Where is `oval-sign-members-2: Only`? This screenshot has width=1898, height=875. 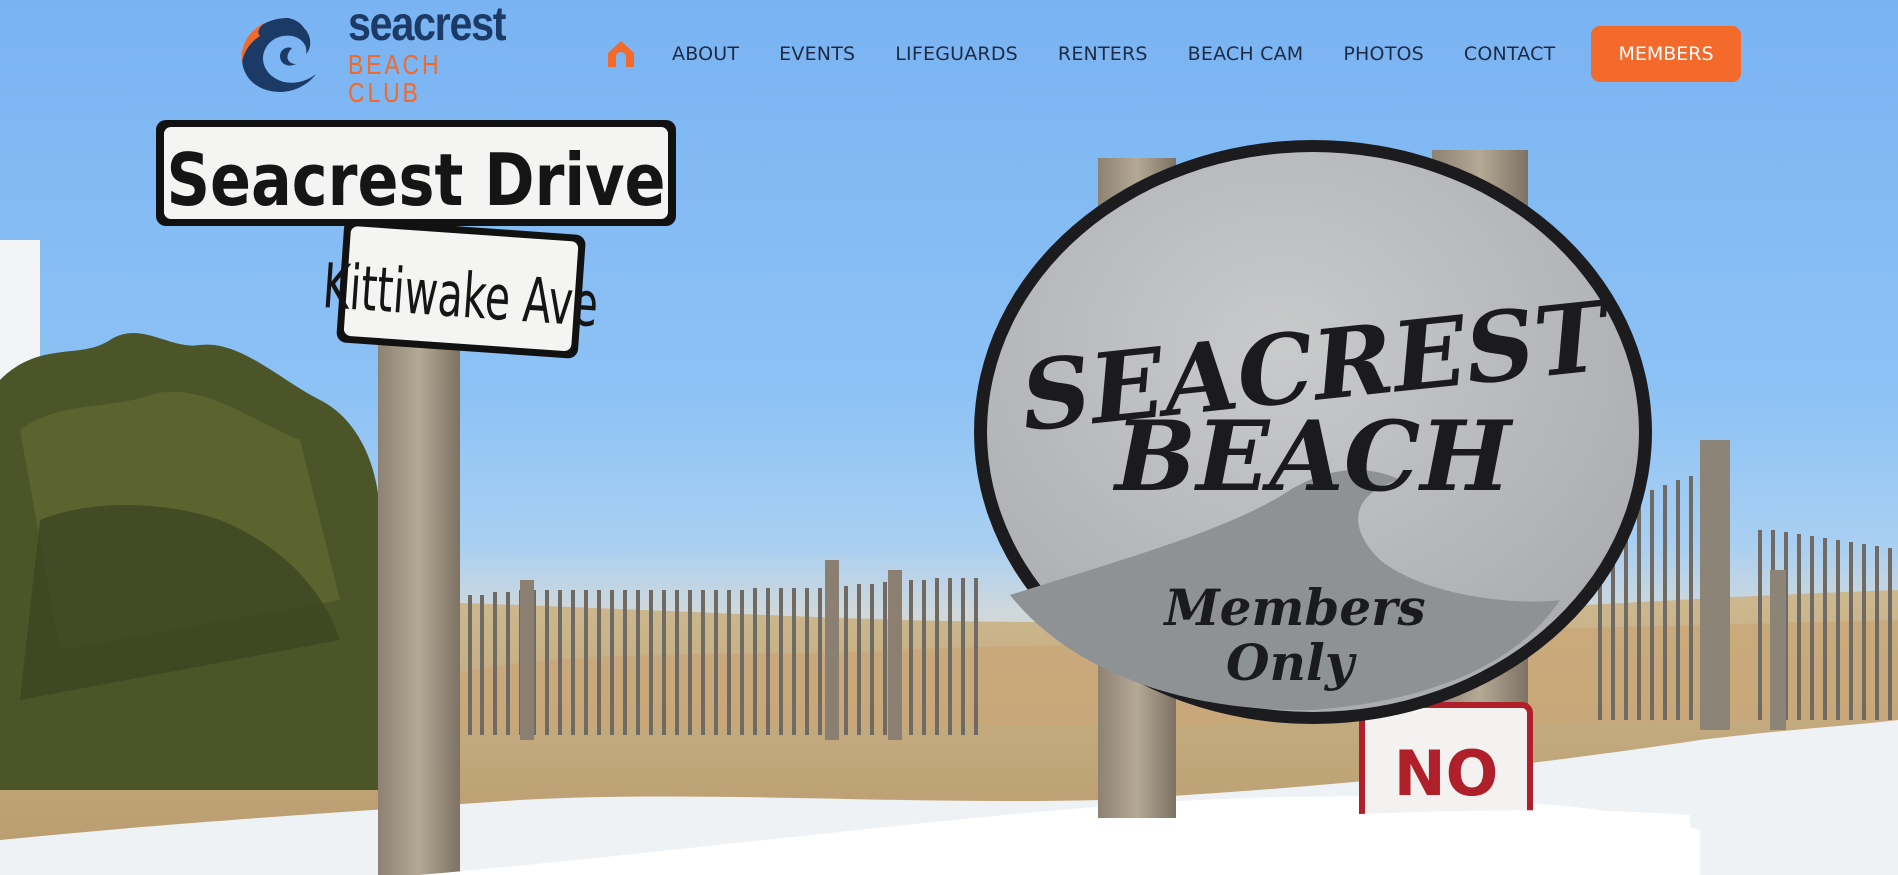
oval-sign-members-2: Only is located at coordinates (1291, 662).